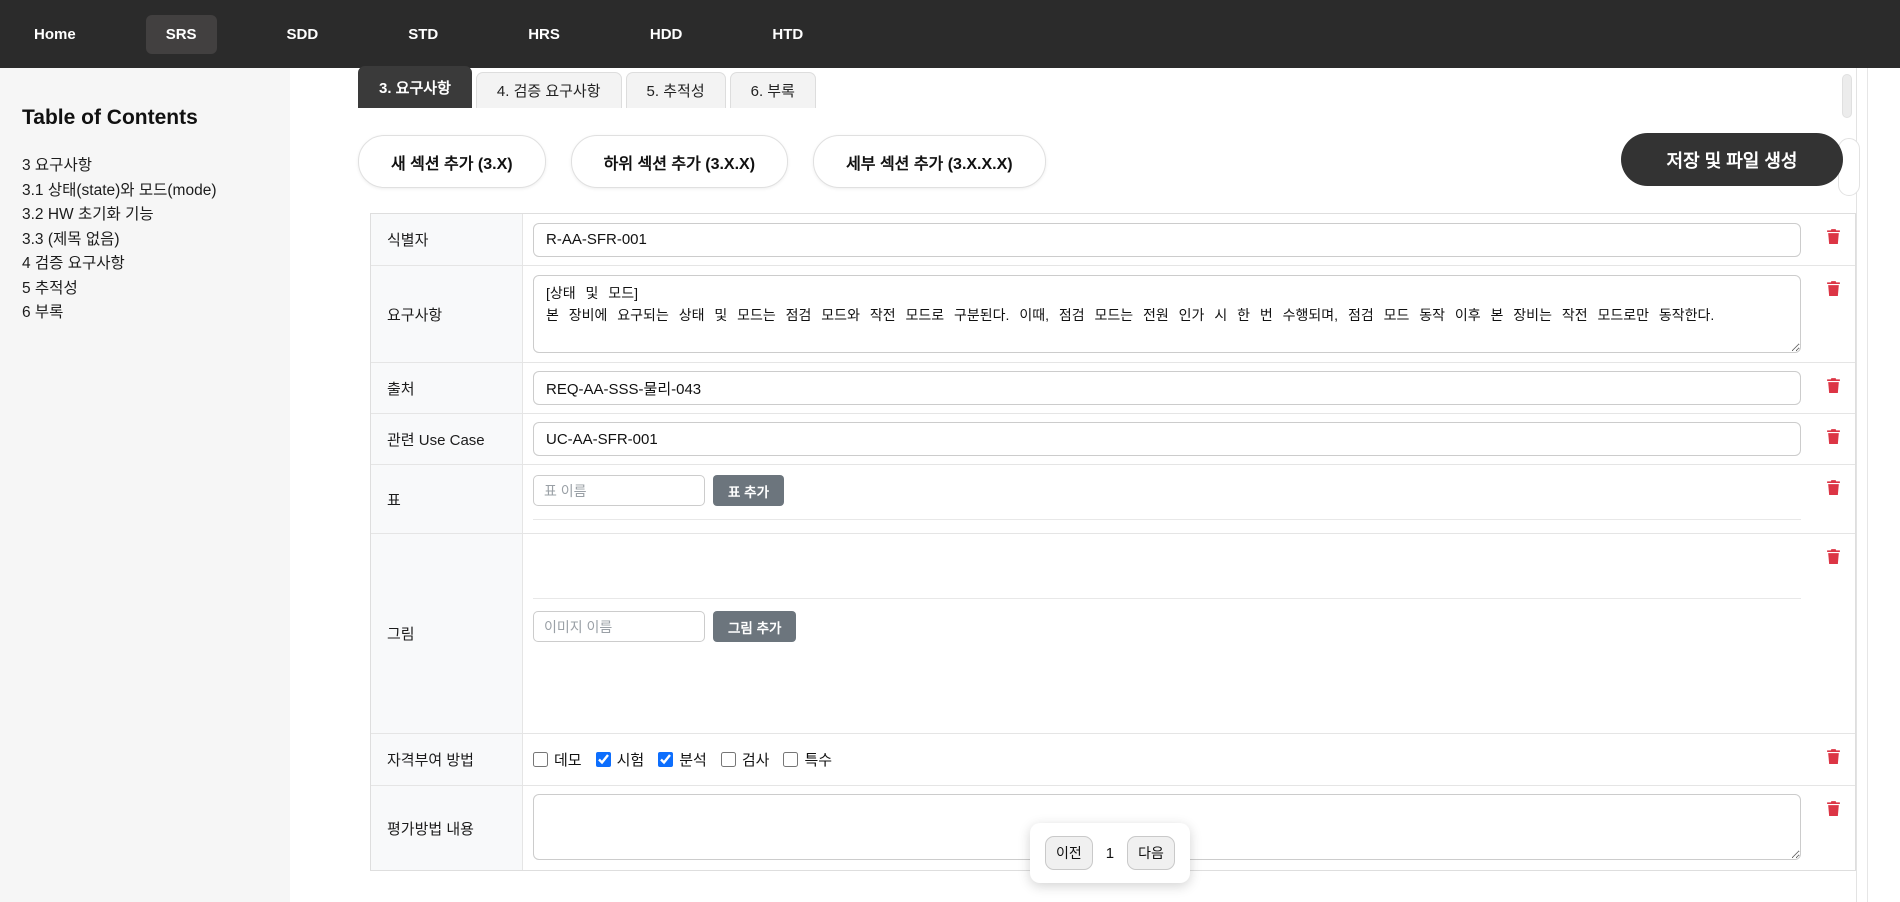 The width and height of the screenshot is (1900, 902). Describe the element at coordinates (818, 760) in the screenshot. I see `checkbox-special-label: 특수` at that location.